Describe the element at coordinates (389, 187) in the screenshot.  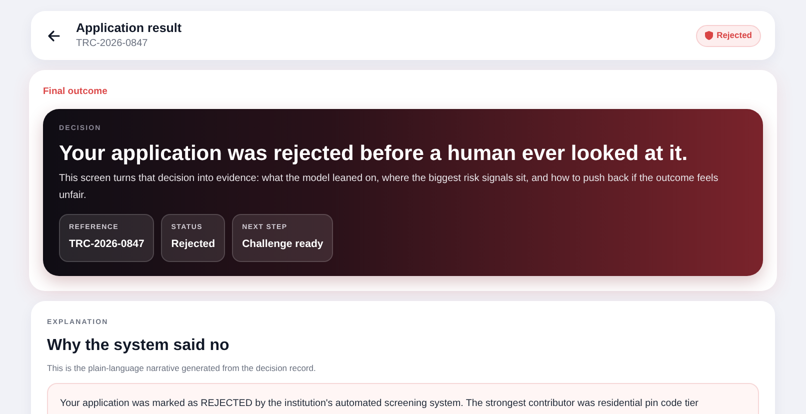
I see `decision-summary: This screen turns that decision into evidence: what the model leaned on, where the biggest risk signals sit, and how to push back if the outcome feels unfair.` at that location.